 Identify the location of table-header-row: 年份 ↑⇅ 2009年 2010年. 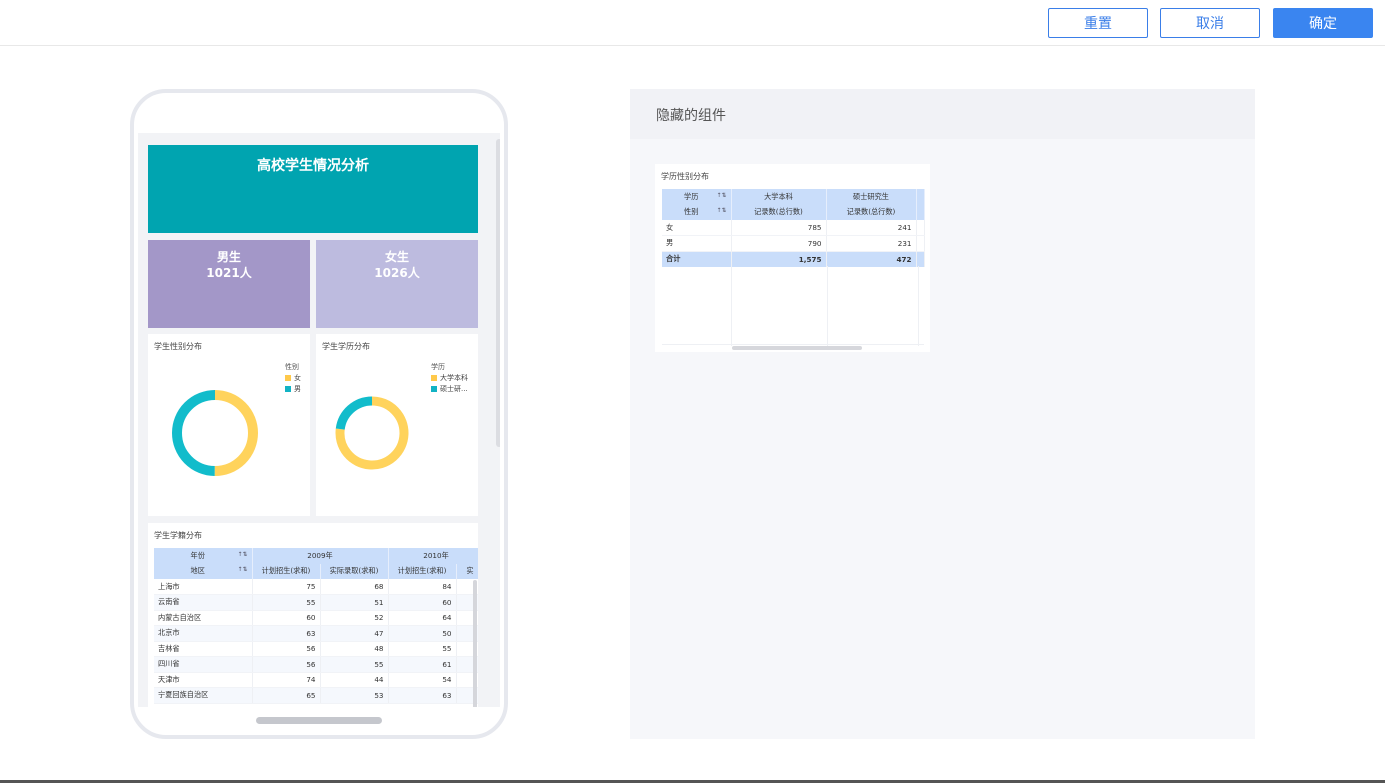
(316, 556).